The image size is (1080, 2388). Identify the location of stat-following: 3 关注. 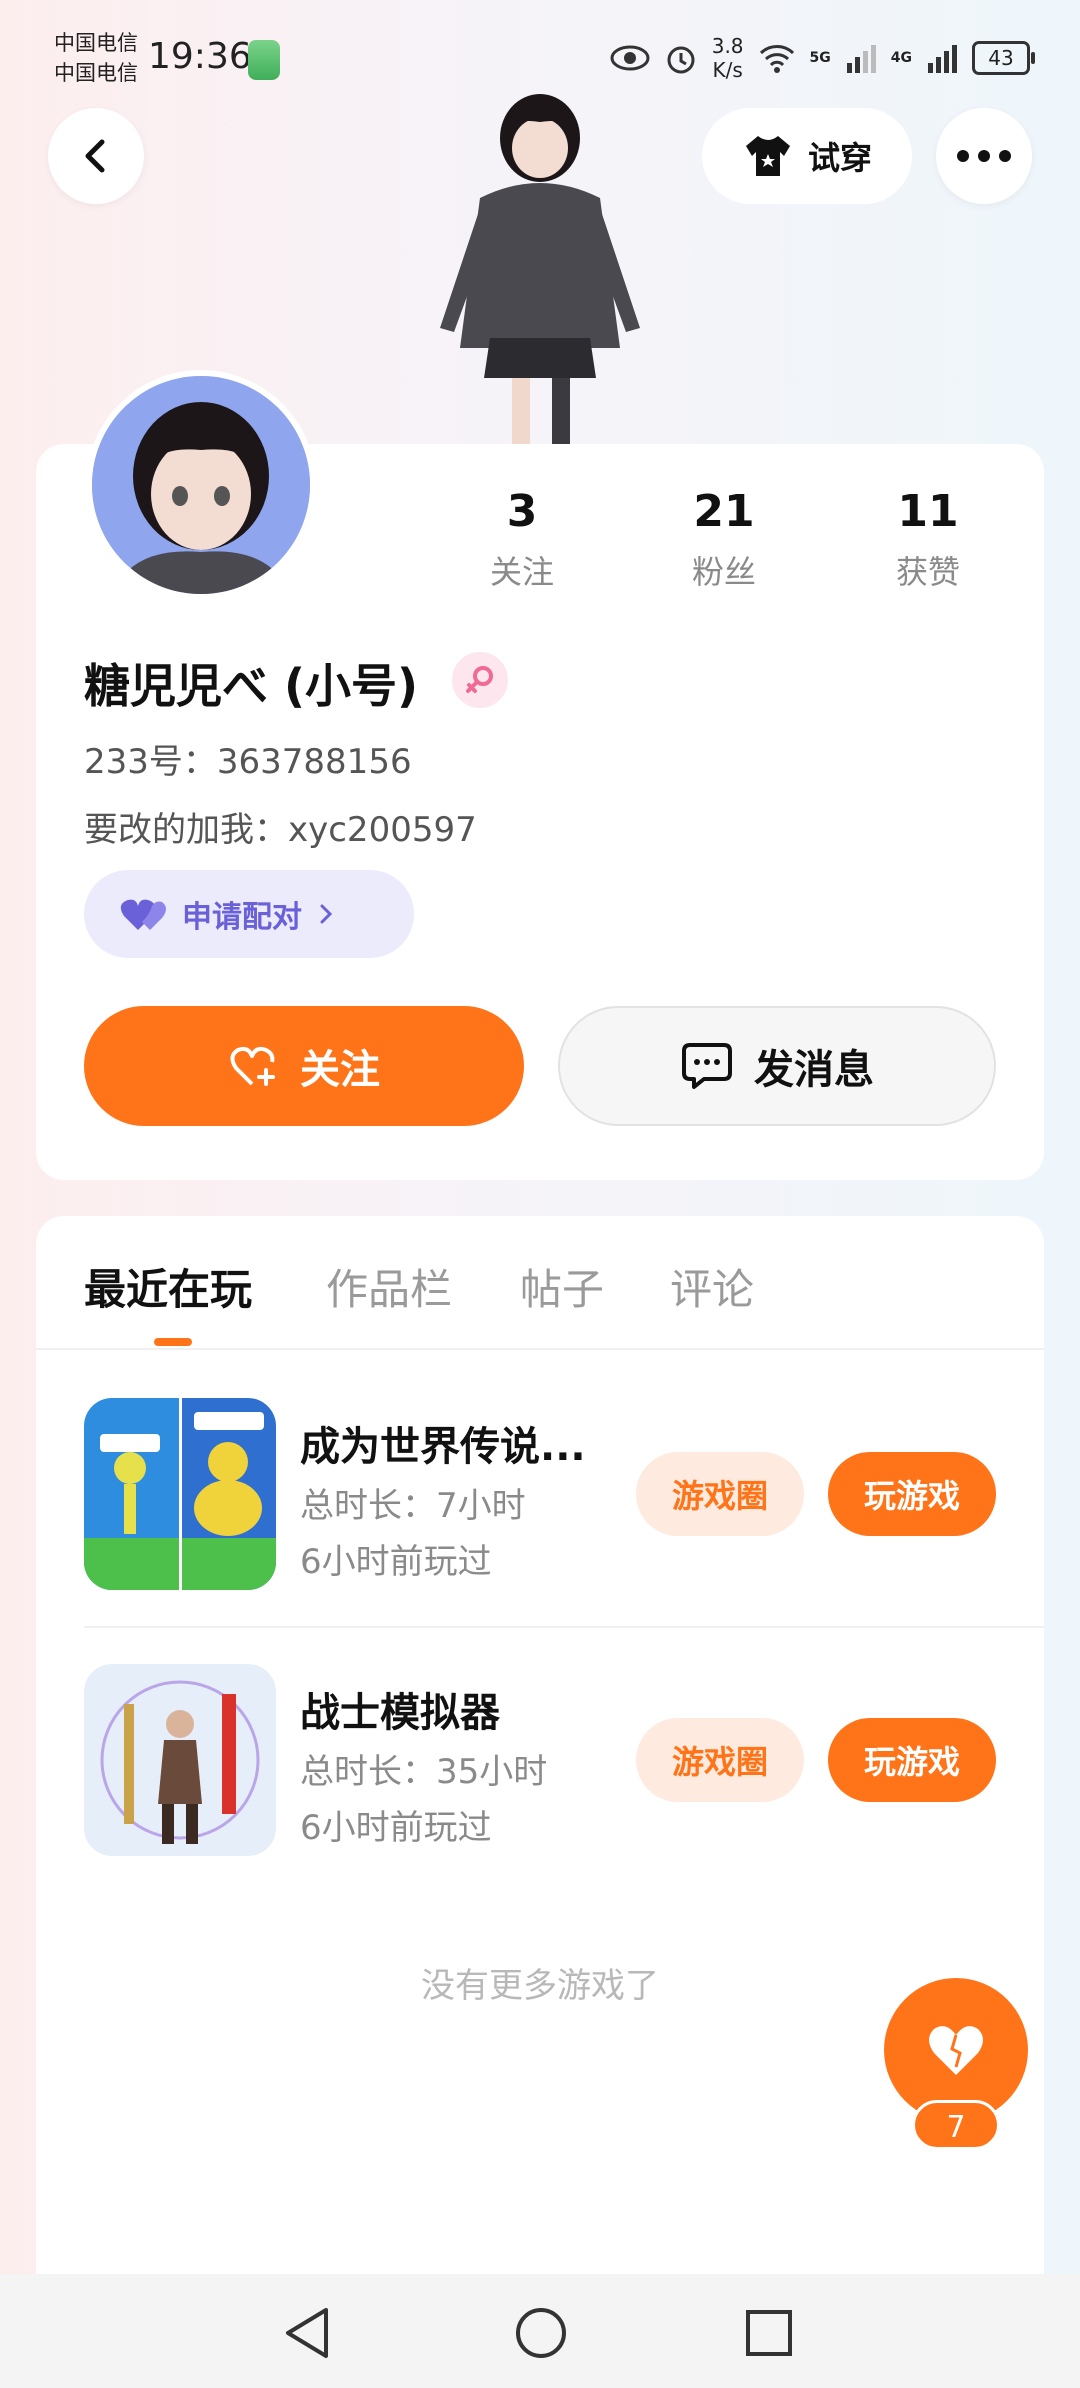
(522, 539).